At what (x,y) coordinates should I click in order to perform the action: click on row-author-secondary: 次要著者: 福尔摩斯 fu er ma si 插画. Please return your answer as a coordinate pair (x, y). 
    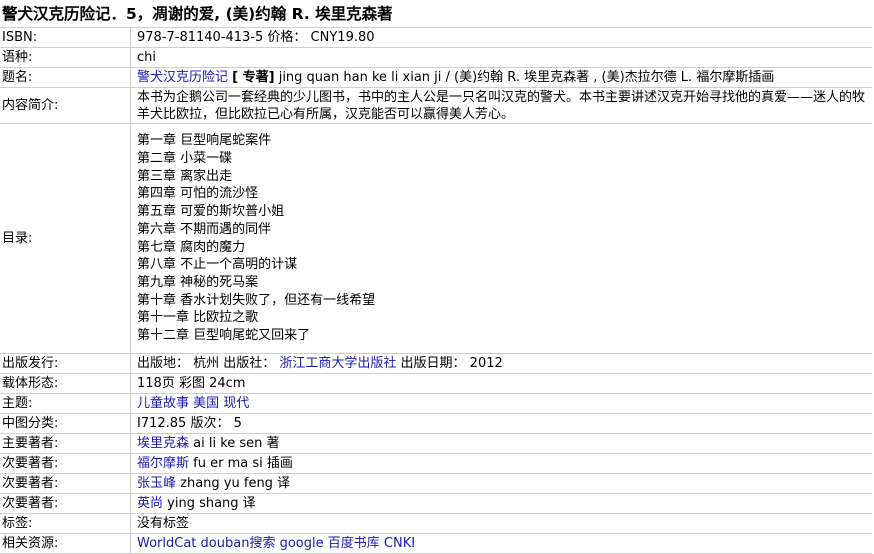
    Looking at the image, I should click on (436, 463).